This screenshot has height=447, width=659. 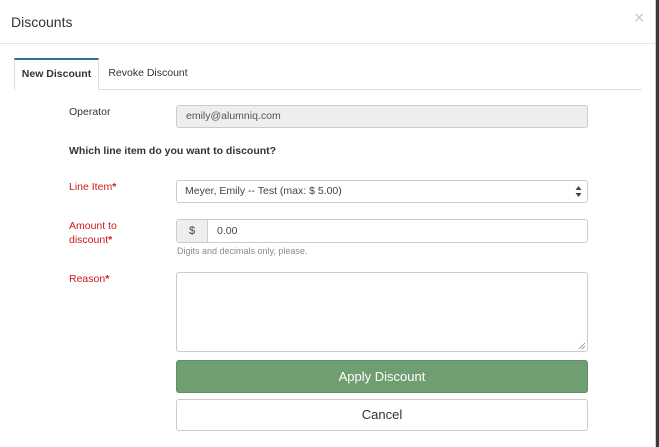 I want to click on modal-header: Discounts ×, so click(x=327, y=22).